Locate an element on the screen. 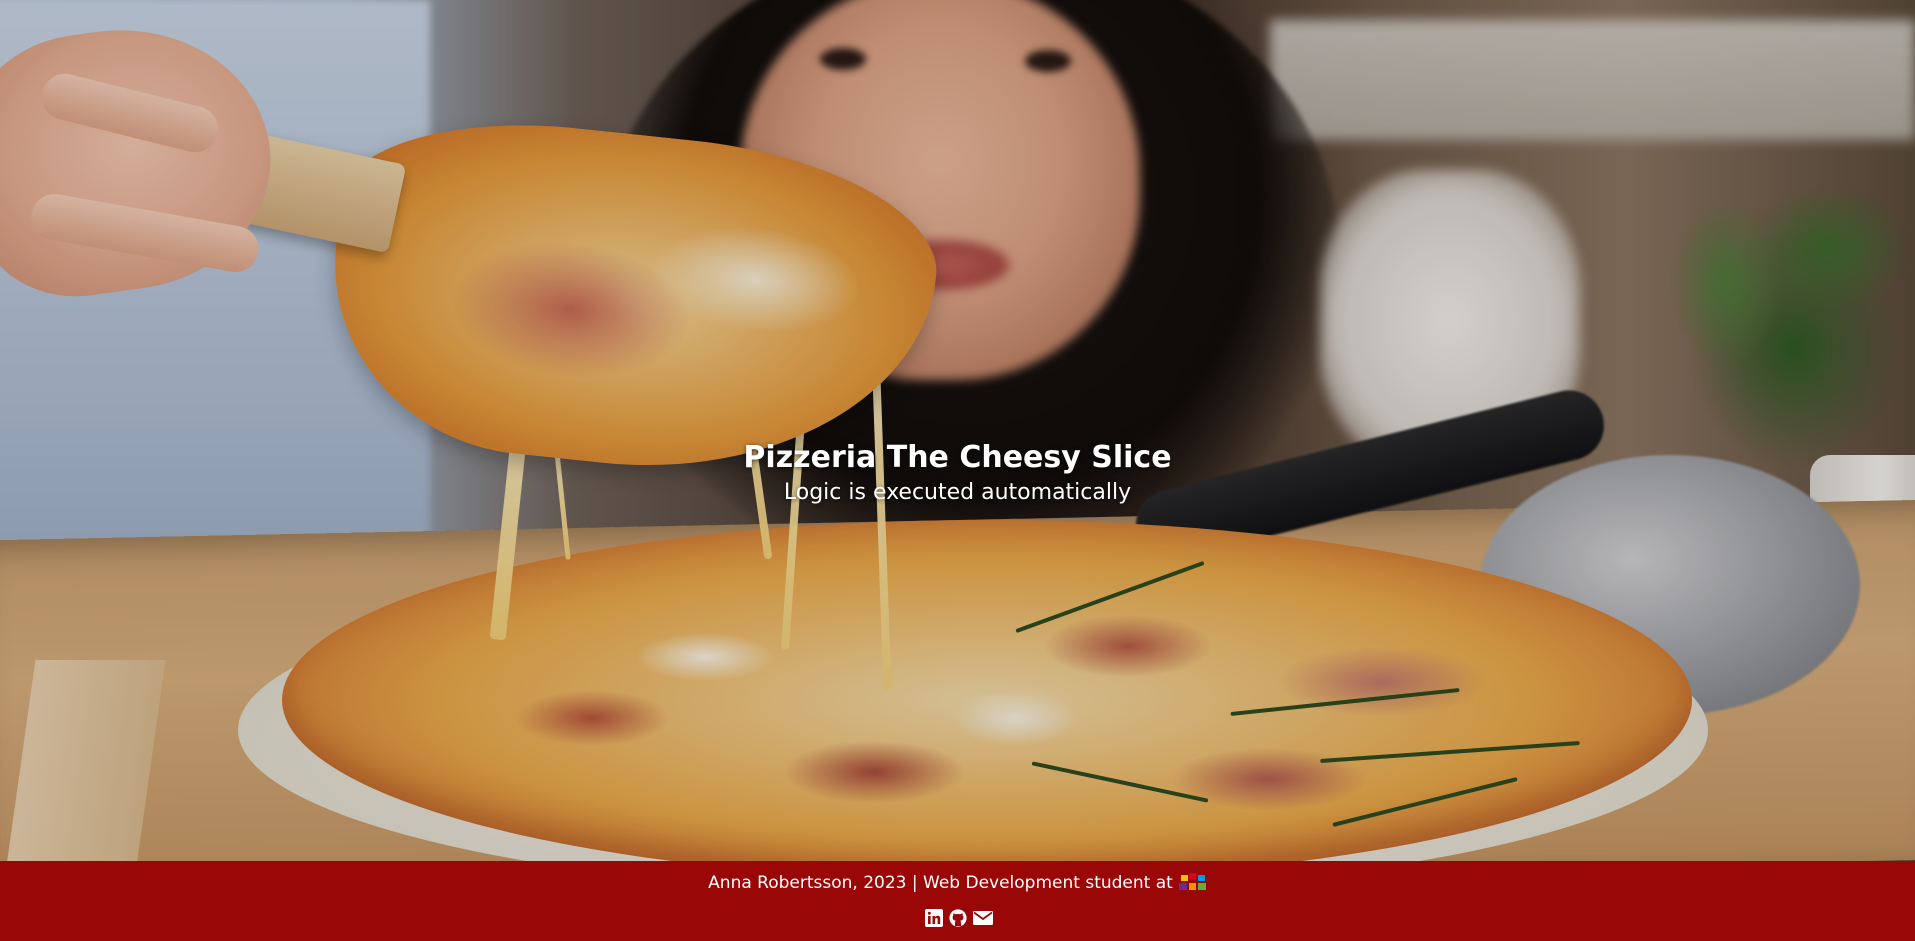  linkedin-icon is located at coordinates (933, 918).